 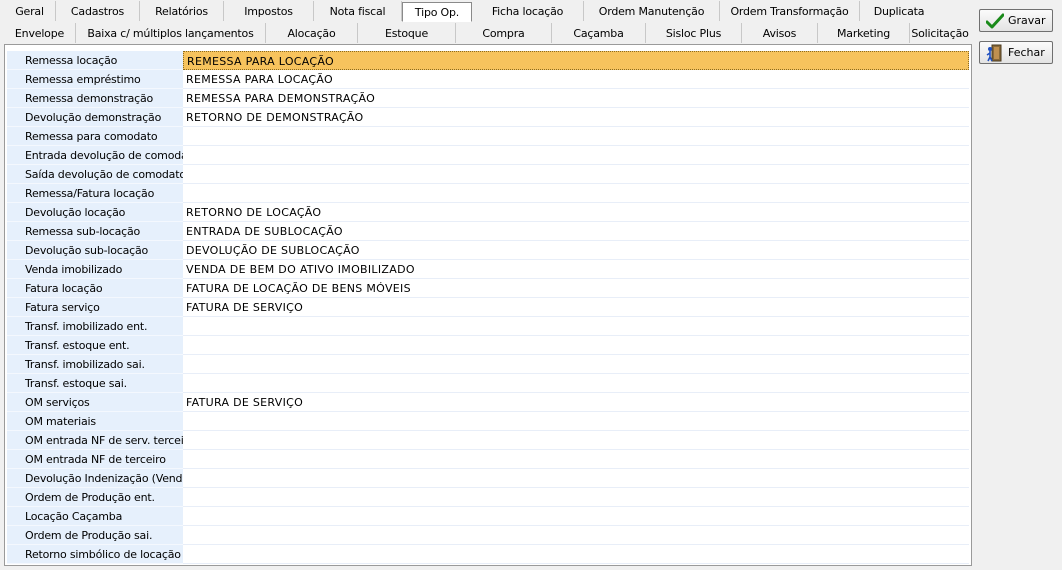 What do you see at coordinates (790, 11) in the screenshot?
I see `tab-ordem-transformacao: Ordem Transformação` at bounding box center [790, 11].